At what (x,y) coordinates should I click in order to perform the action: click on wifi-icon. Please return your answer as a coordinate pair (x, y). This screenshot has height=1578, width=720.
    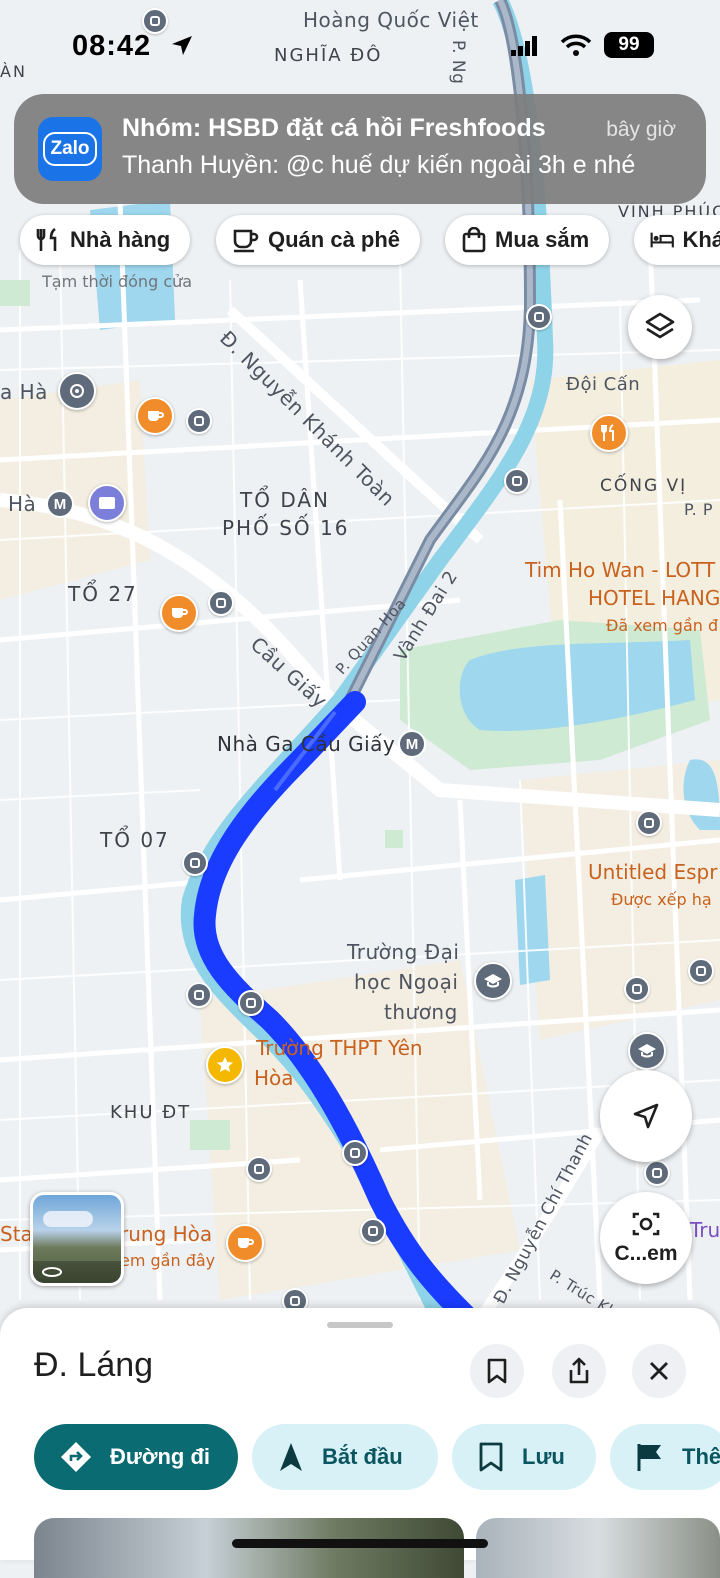
    Looking at the image, I should click on (576, 45).